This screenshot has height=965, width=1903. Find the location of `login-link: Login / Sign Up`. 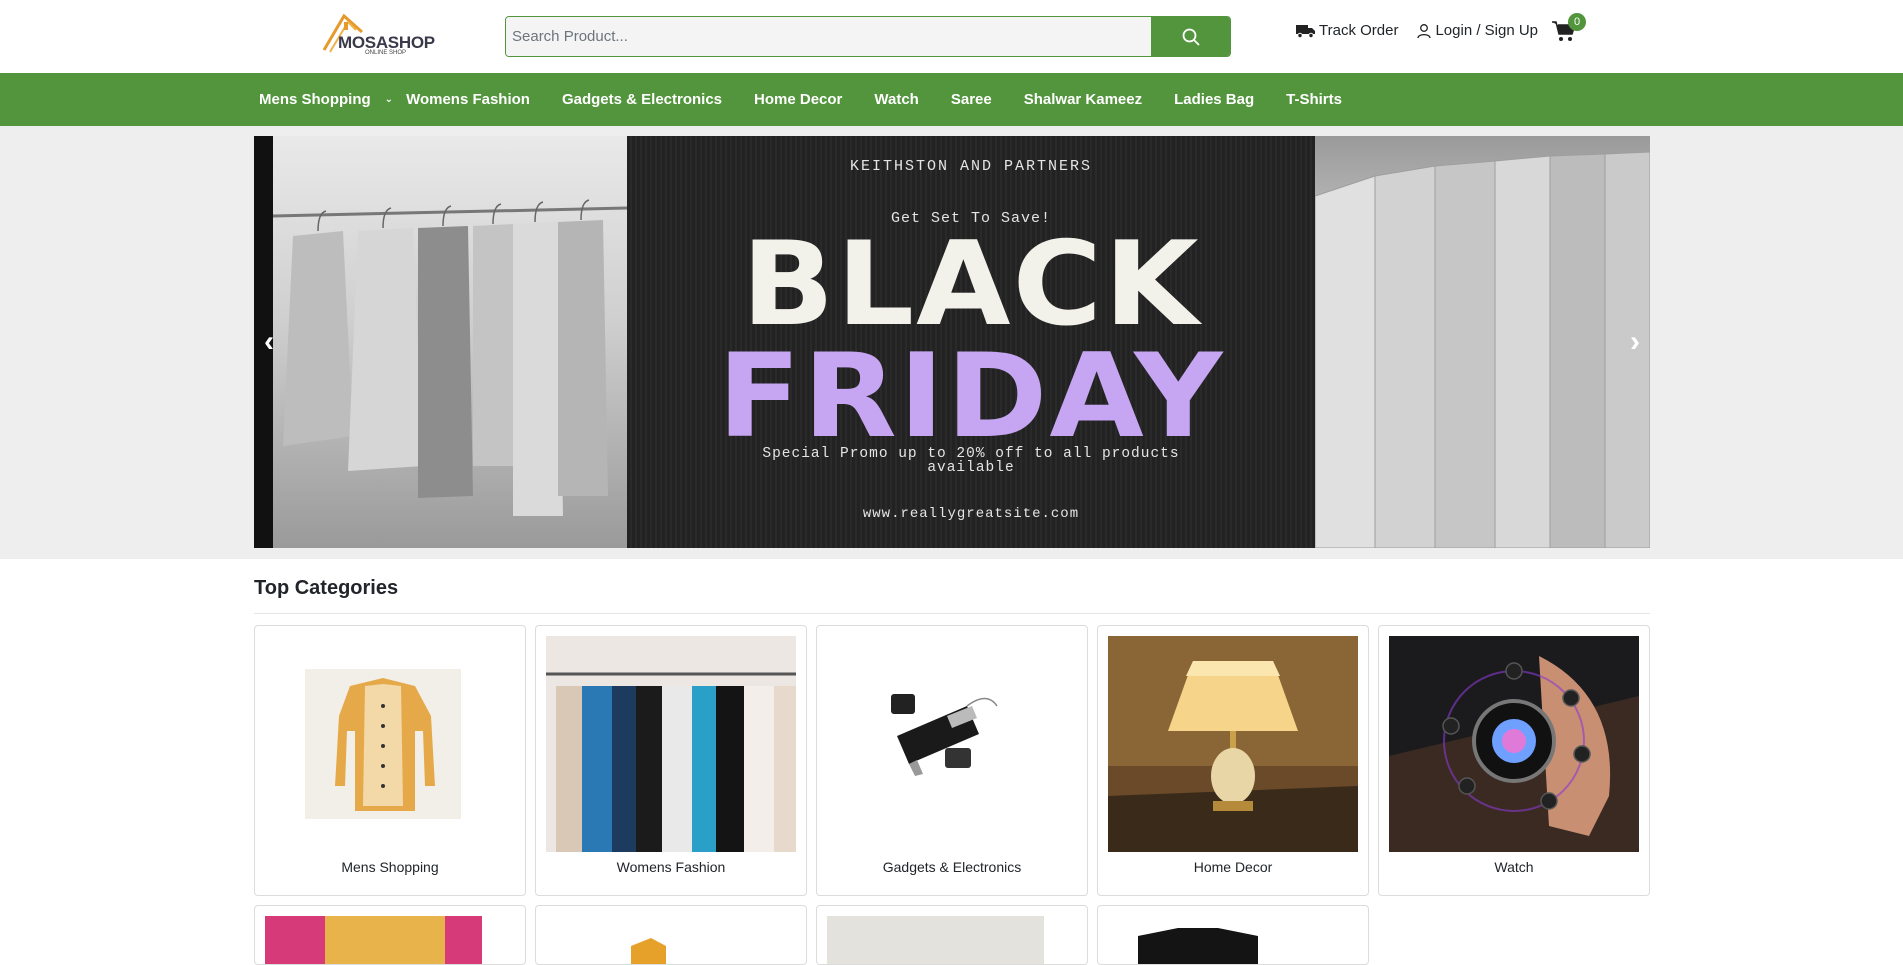

login-link: Login / Sign Up is located at coordinates (1477, 30).